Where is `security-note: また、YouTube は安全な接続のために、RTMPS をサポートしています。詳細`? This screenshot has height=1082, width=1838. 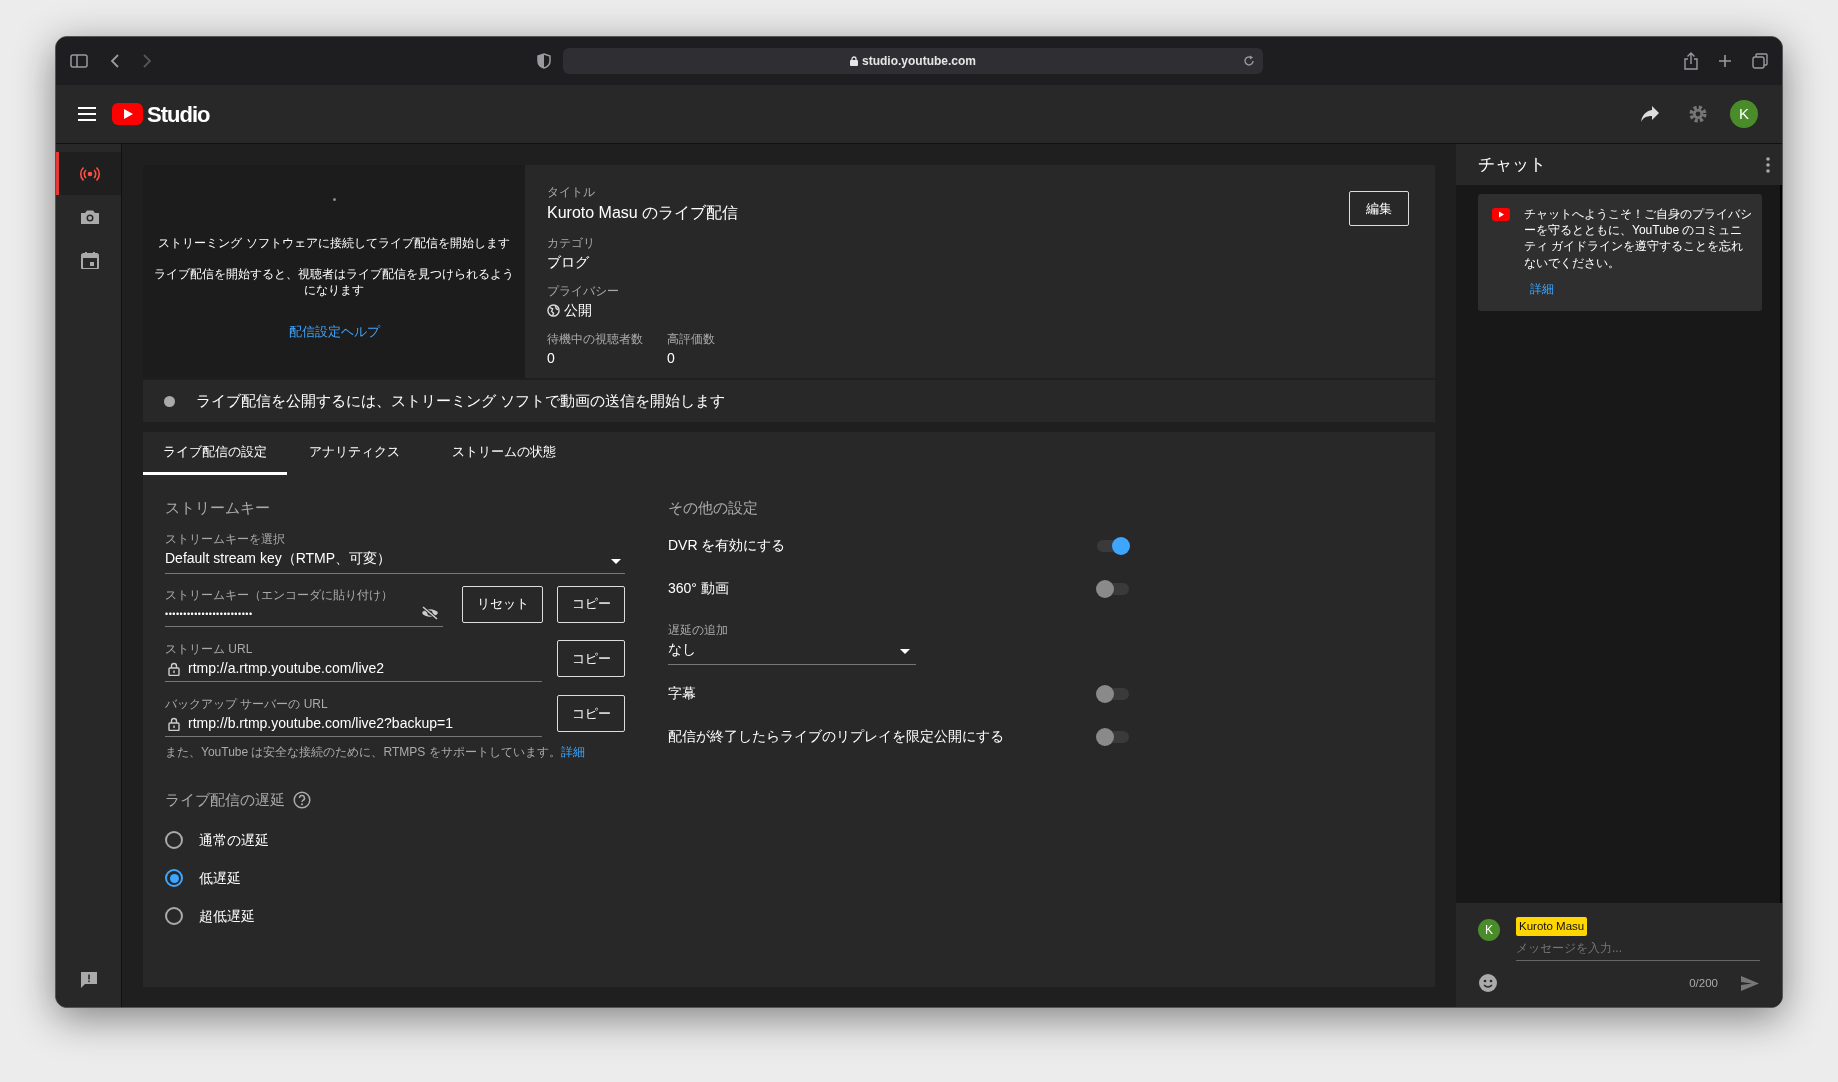
security-note: また、YouTube は安全な接続のために、RTMPS をサポートしています。詳細 is located at coordinates (375, 752).